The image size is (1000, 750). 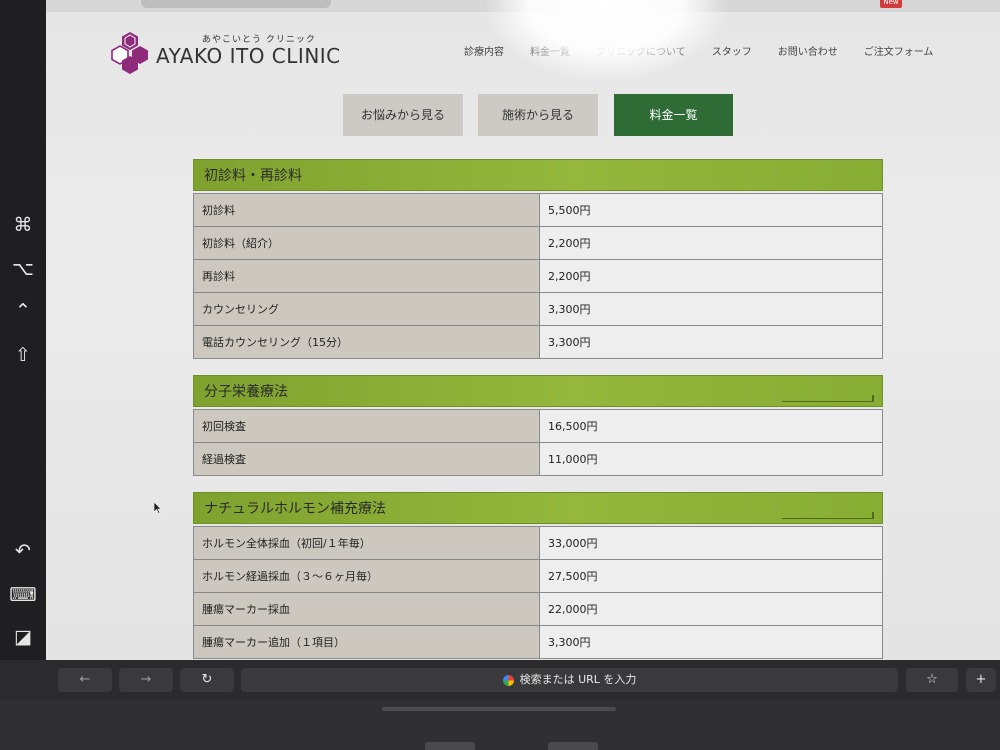 What do you see at coordinates (23, 311) in the screenshot?
I see `control-icon: ⌃` at bounding box center [23, 311].